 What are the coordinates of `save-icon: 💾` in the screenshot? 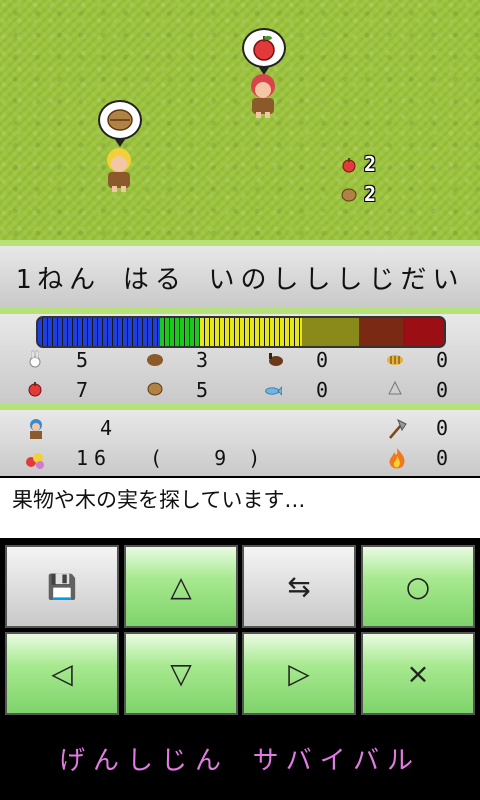 It's located at (62, 586).